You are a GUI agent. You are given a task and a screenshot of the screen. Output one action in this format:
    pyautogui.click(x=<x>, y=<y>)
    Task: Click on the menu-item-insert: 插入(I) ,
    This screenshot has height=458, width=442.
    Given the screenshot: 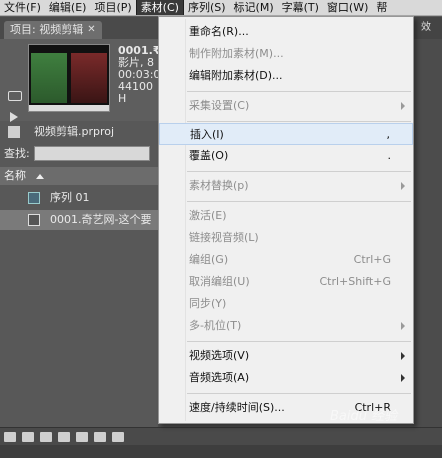 What is the action you would take?
    pyautogui.click(x=286, y=134)
    